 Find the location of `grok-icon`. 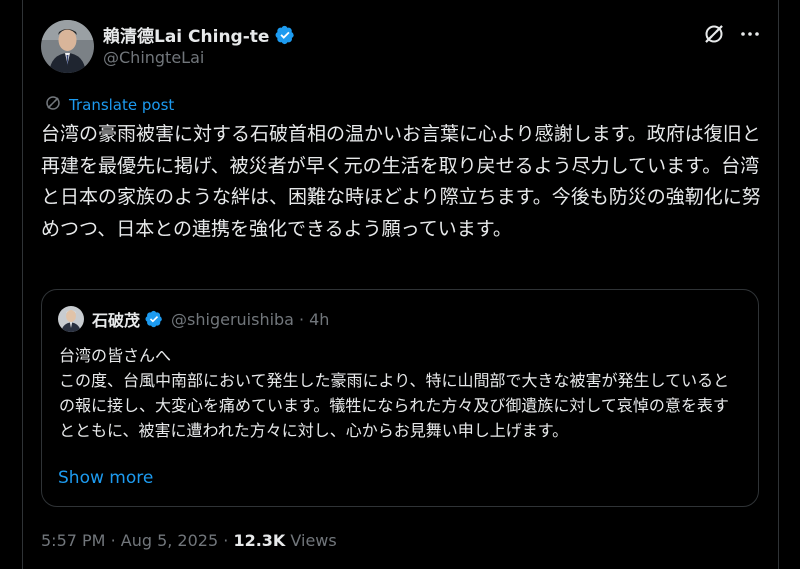

grok-icon is located at coordinates (714, 34).